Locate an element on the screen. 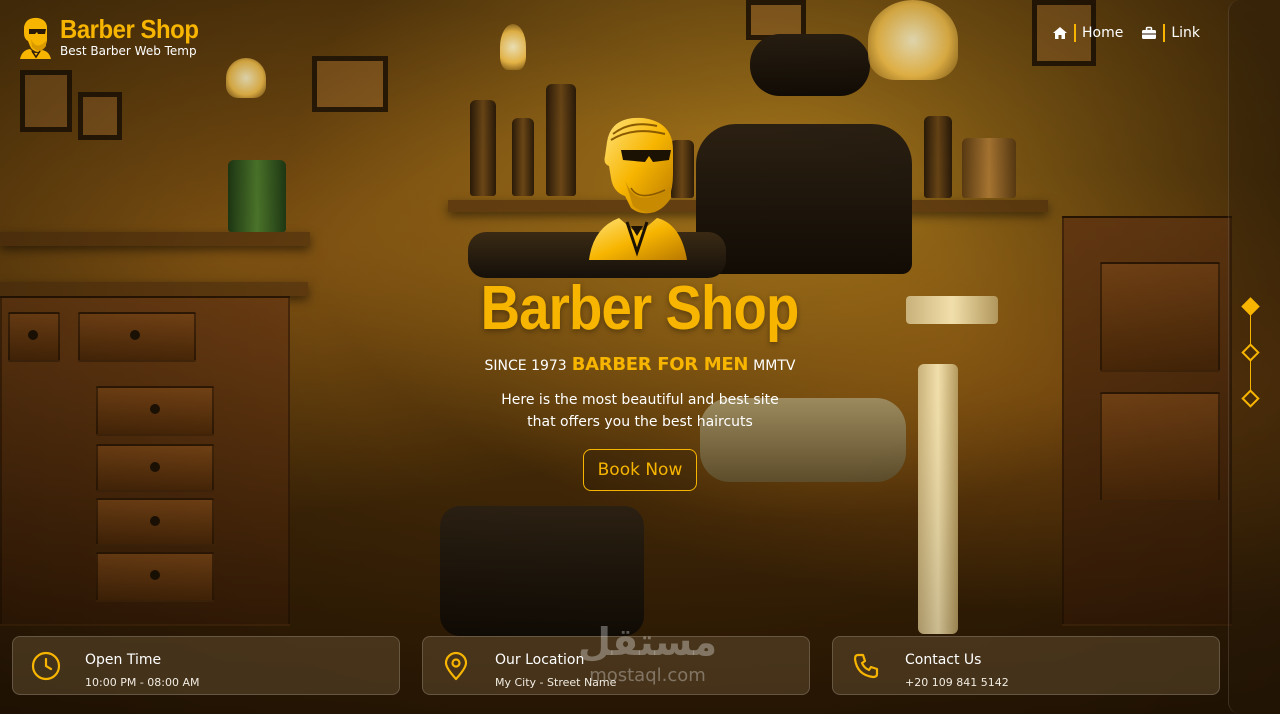 This screenshot has width=1280, height=714. brand-subtitle: Best Barber Web Temp is located at coordinates (128, 50).